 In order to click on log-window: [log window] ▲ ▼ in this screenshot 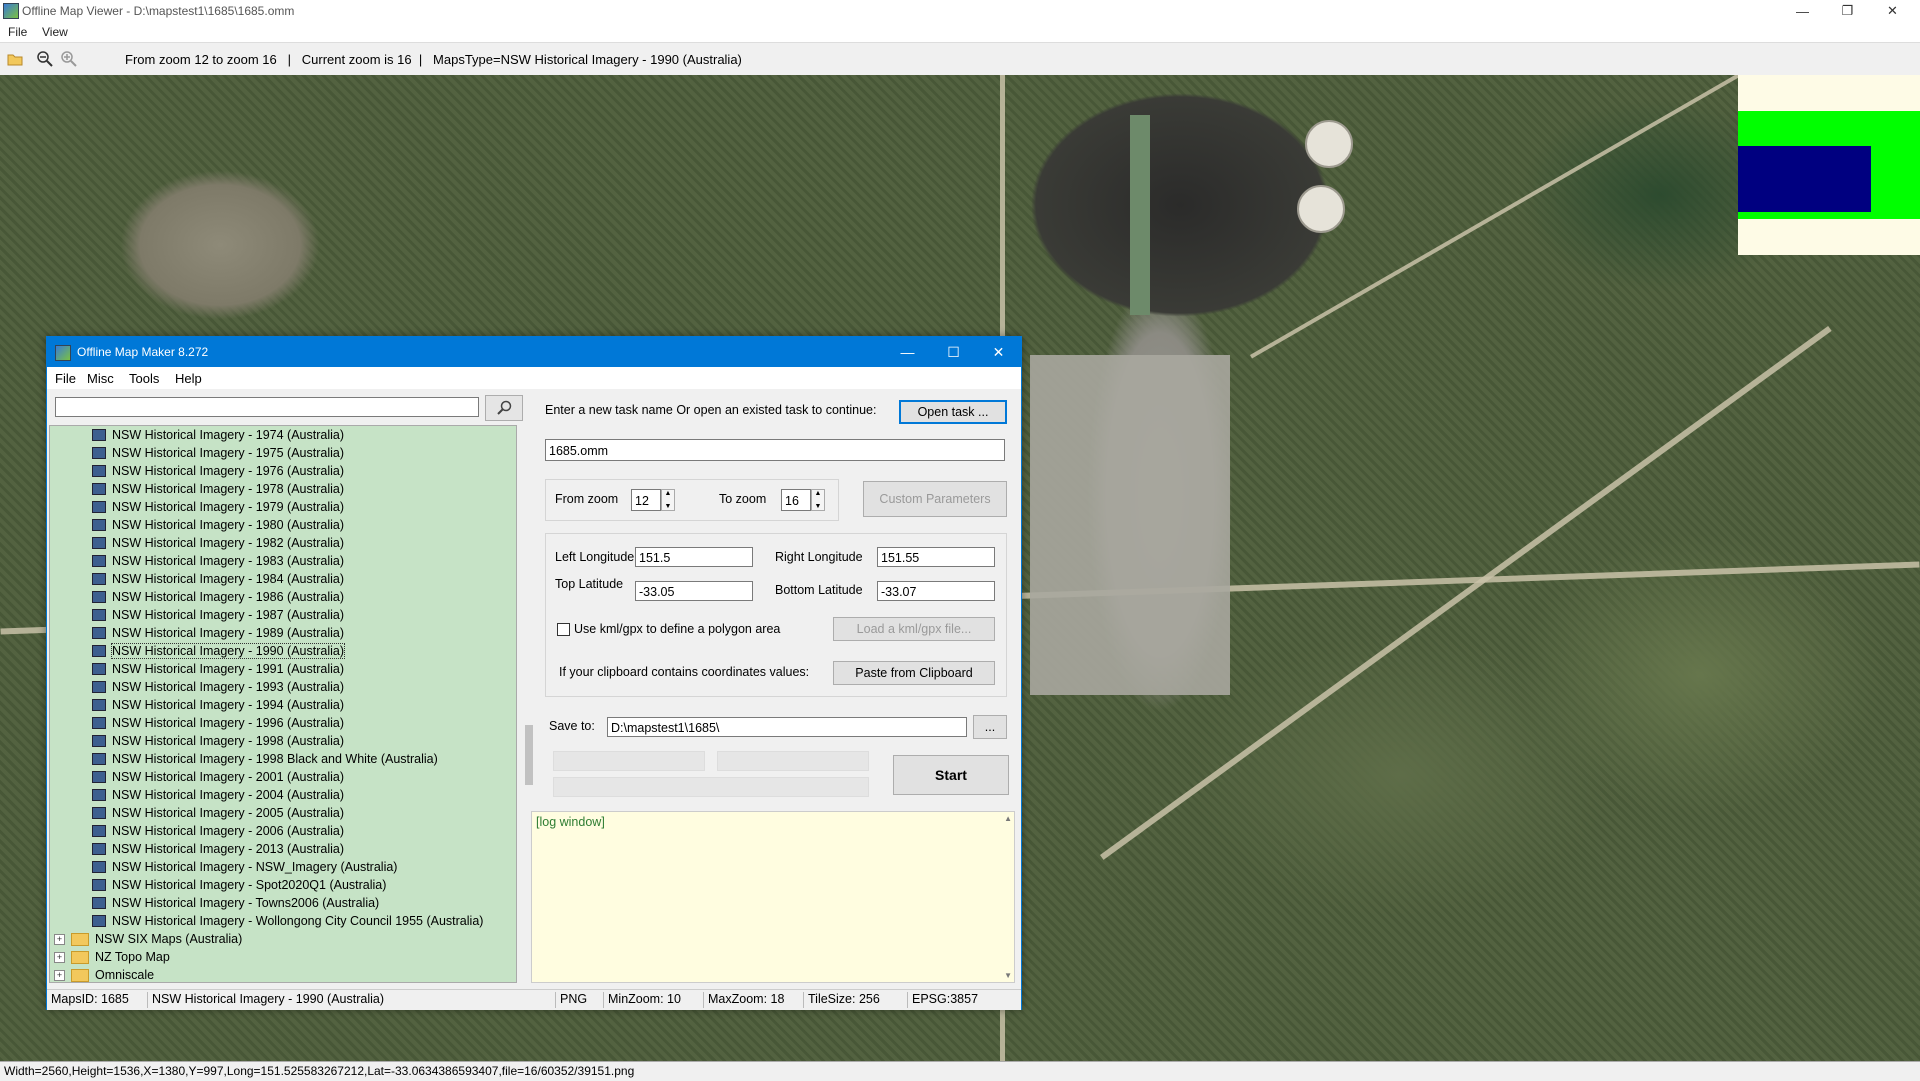, I will do `click(773, 897)`.